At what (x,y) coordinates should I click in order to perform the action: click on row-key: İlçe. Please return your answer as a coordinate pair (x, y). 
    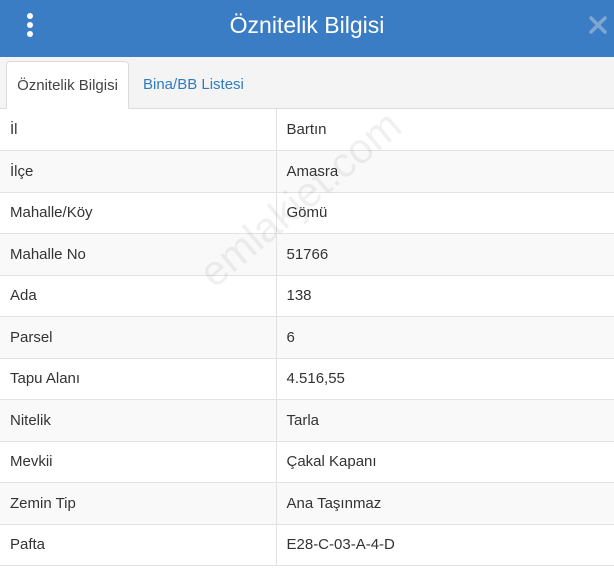
    Looking at the image, I should click on (138, 171).